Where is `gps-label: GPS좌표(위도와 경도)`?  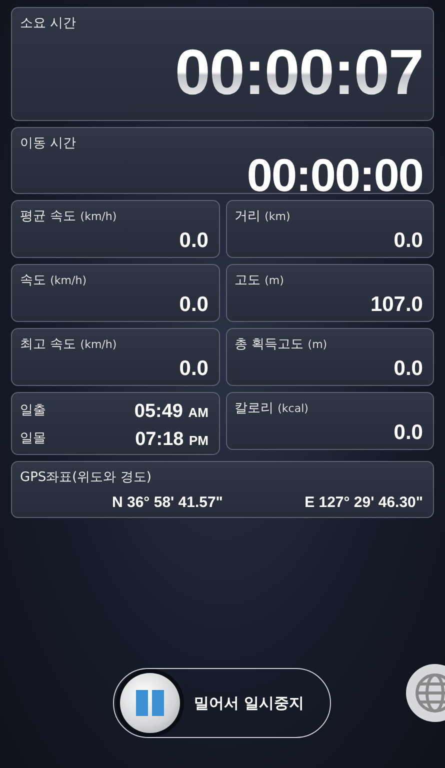 gps-label: GPS좌표(위도와 경도) is located at coordinates (86, 477).